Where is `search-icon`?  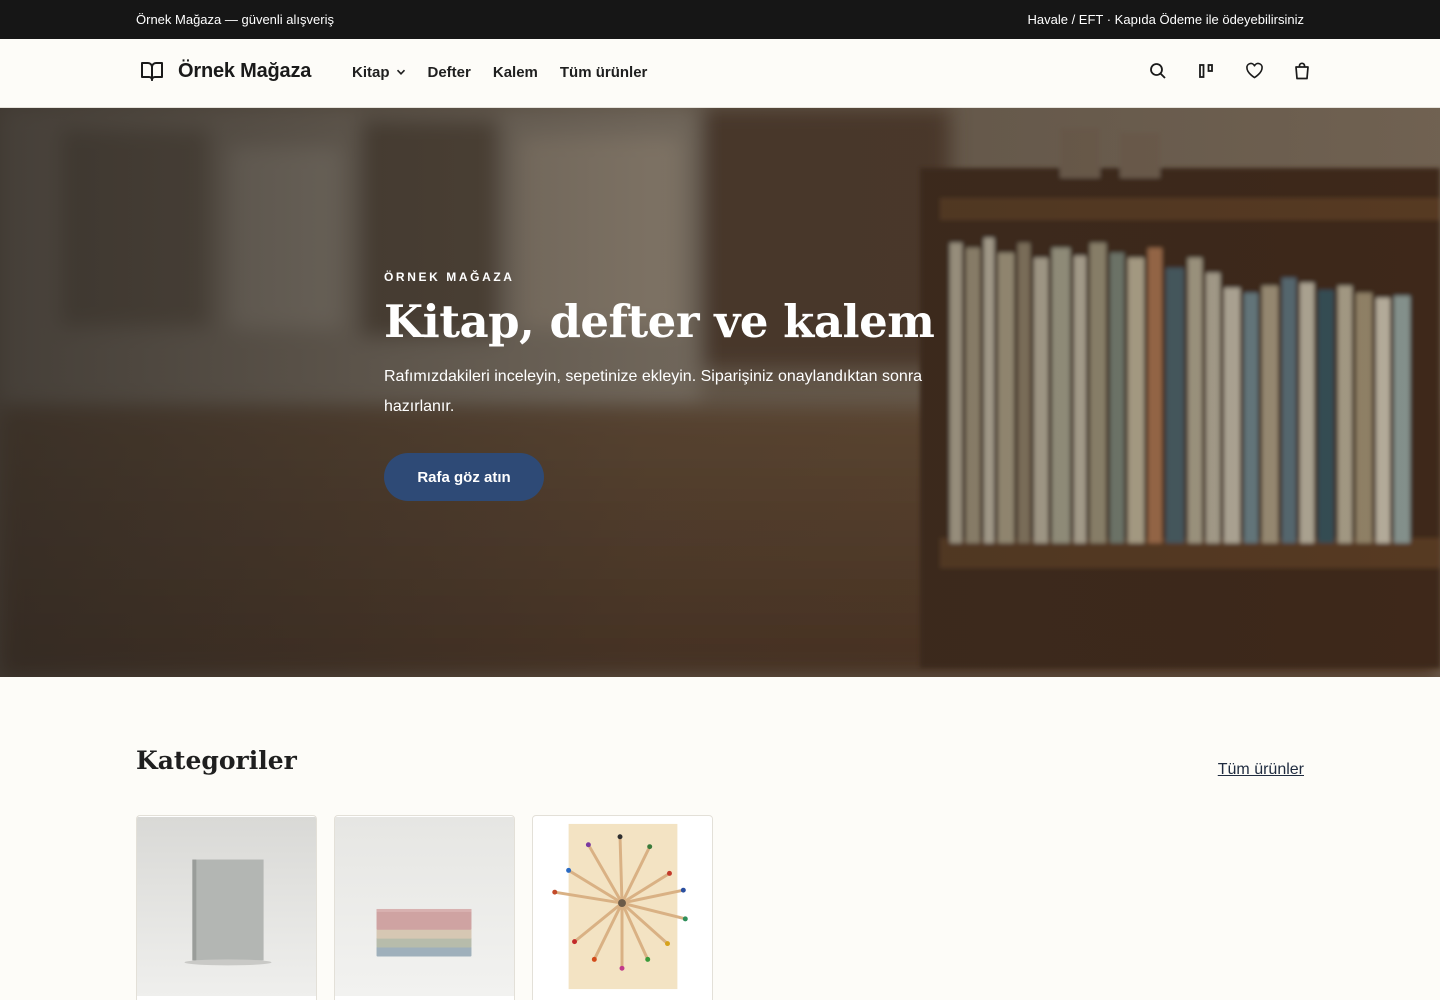 search-icon is located at coordinates (1158, 73).